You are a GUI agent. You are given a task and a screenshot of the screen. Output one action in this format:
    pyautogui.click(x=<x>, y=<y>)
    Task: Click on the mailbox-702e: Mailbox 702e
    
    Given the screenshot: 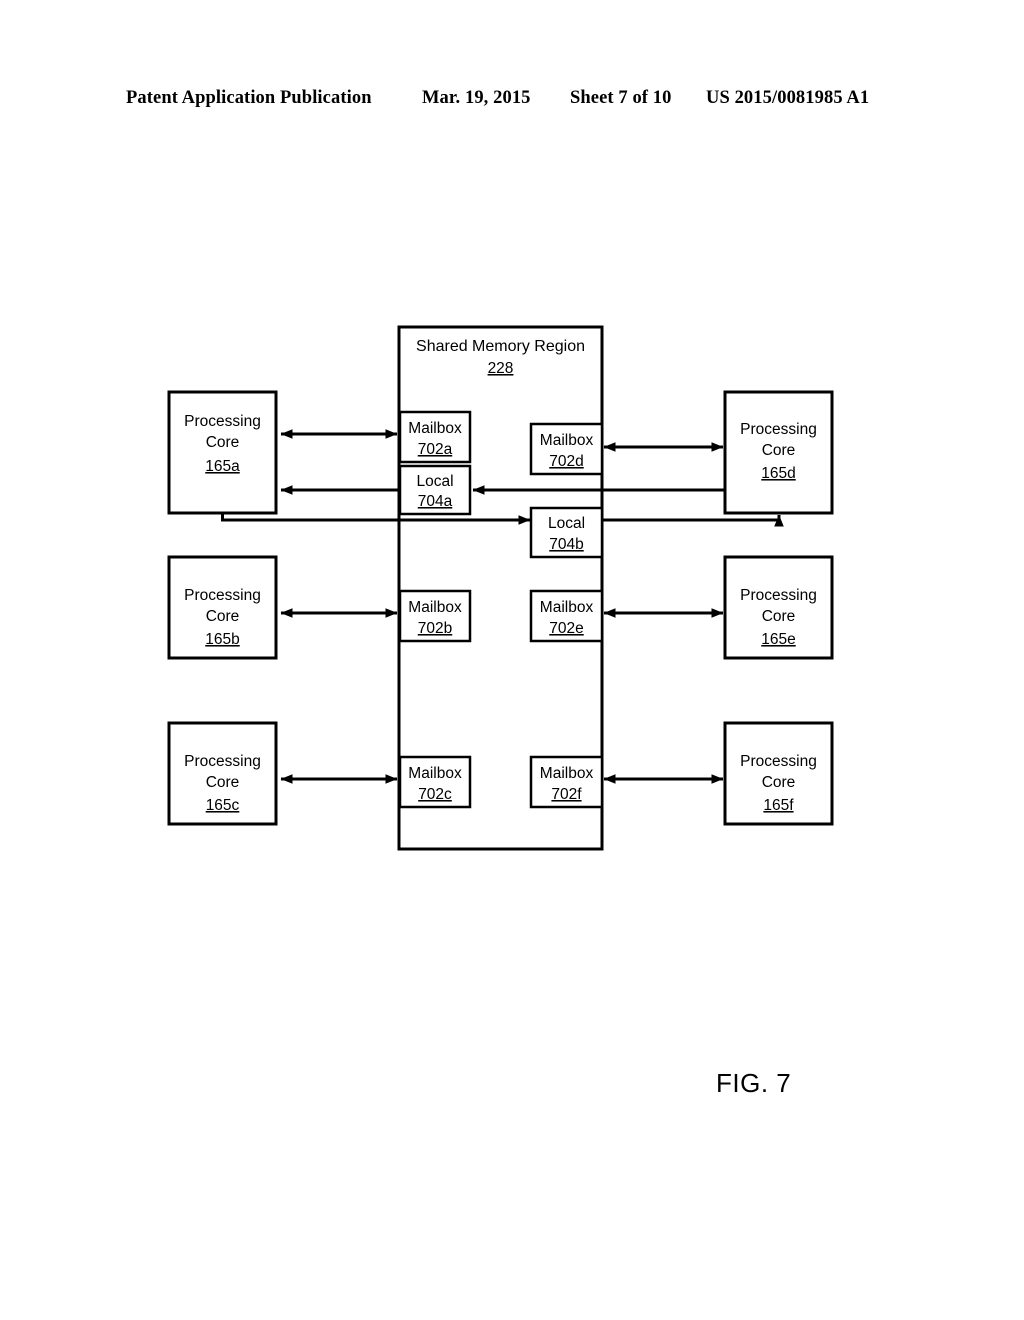 What is the action you would take?
    pyautogui.click(x=566, y=616)
    